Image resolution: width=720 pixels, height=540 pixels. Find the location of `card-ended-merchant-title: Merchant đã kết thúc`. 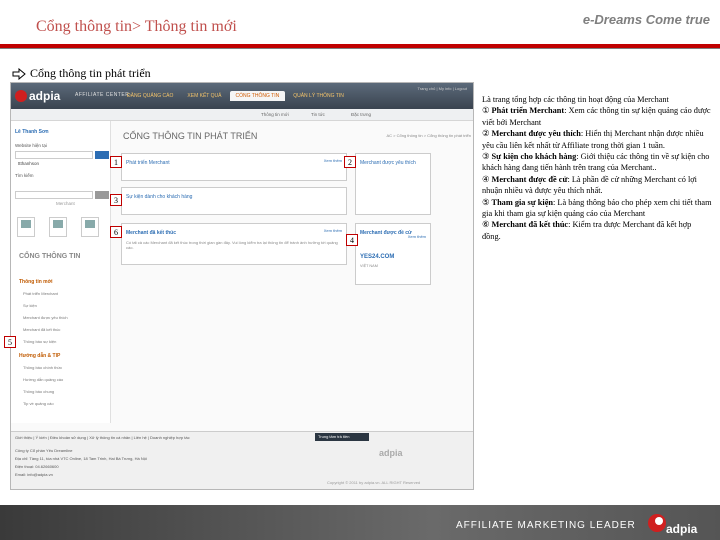

card-ended-merchant-title: Merchant đã kết thúc is located at coordinates (151, 233).